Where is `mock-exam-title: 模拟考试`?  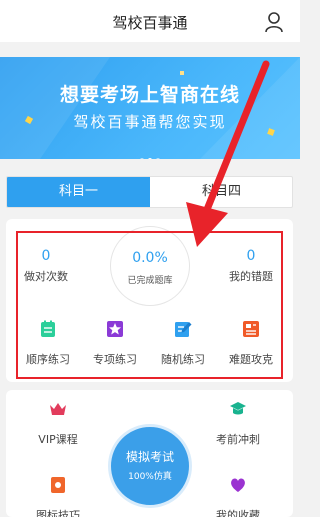 mock-exam-title: 模拟考试 is located at coordinates (149, 457).